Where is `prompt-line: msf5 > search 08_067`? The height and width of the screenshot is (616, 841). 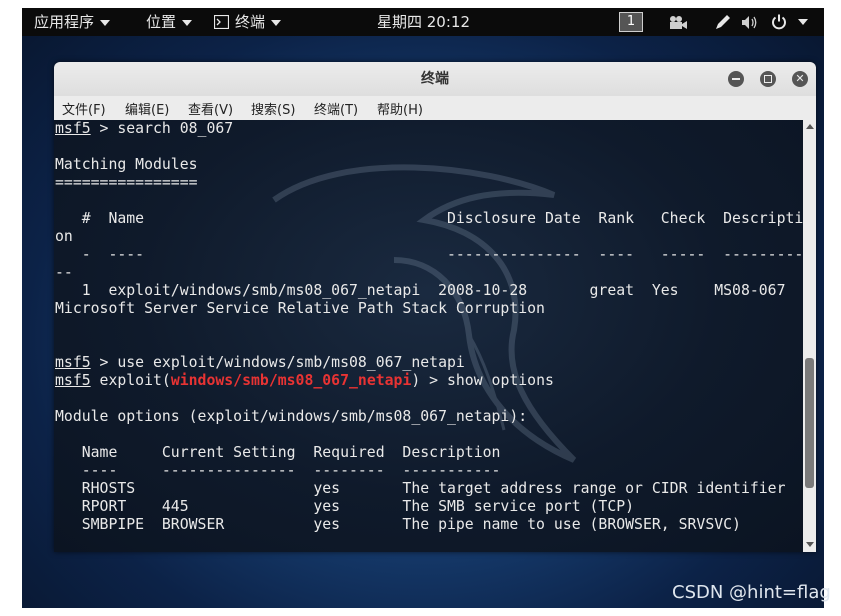 prompt-line: msf5 > search 08_067 is located at coordinates (144, 128).